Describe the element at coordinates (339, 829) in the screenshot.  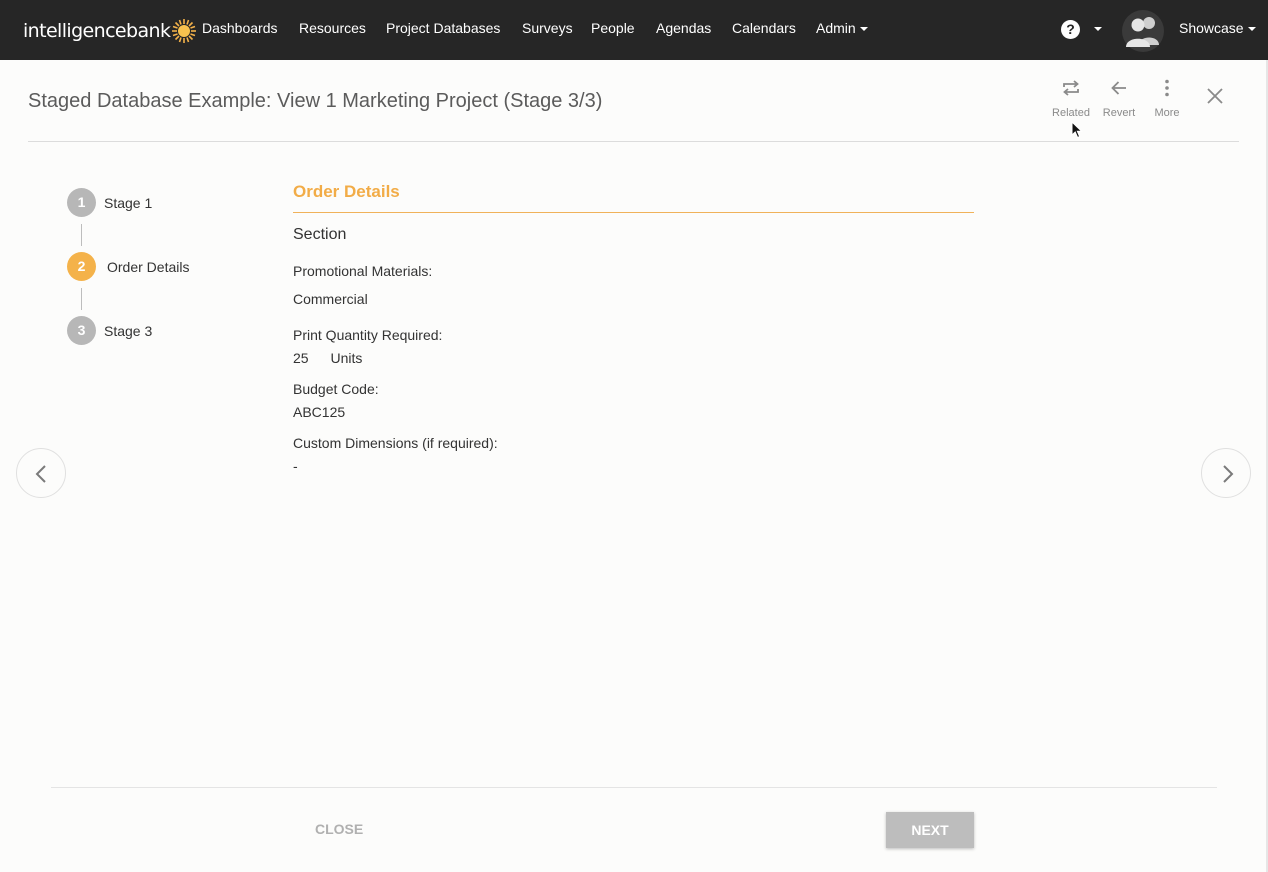
I see `close-button: CLOSE` at that location.